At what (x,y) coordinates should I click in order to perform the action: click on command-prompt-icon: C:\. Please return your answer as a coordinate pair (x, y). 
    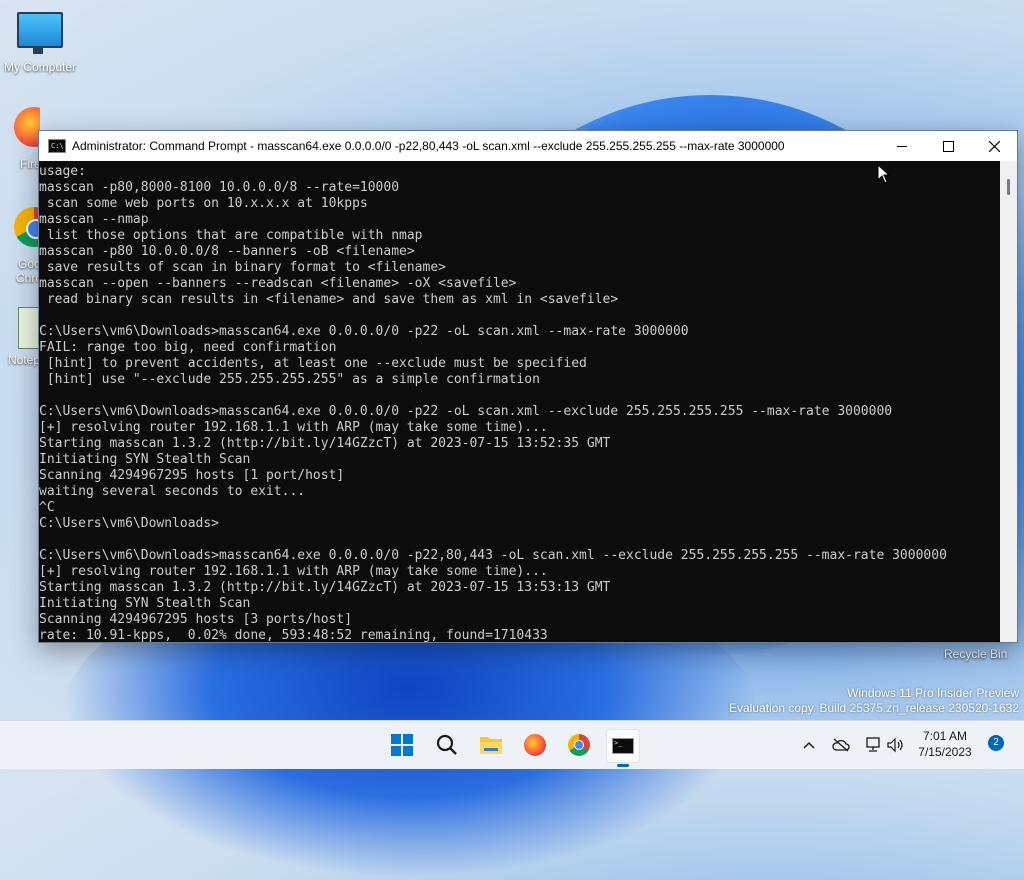
    Looking at the image, I should click on (57, 146).